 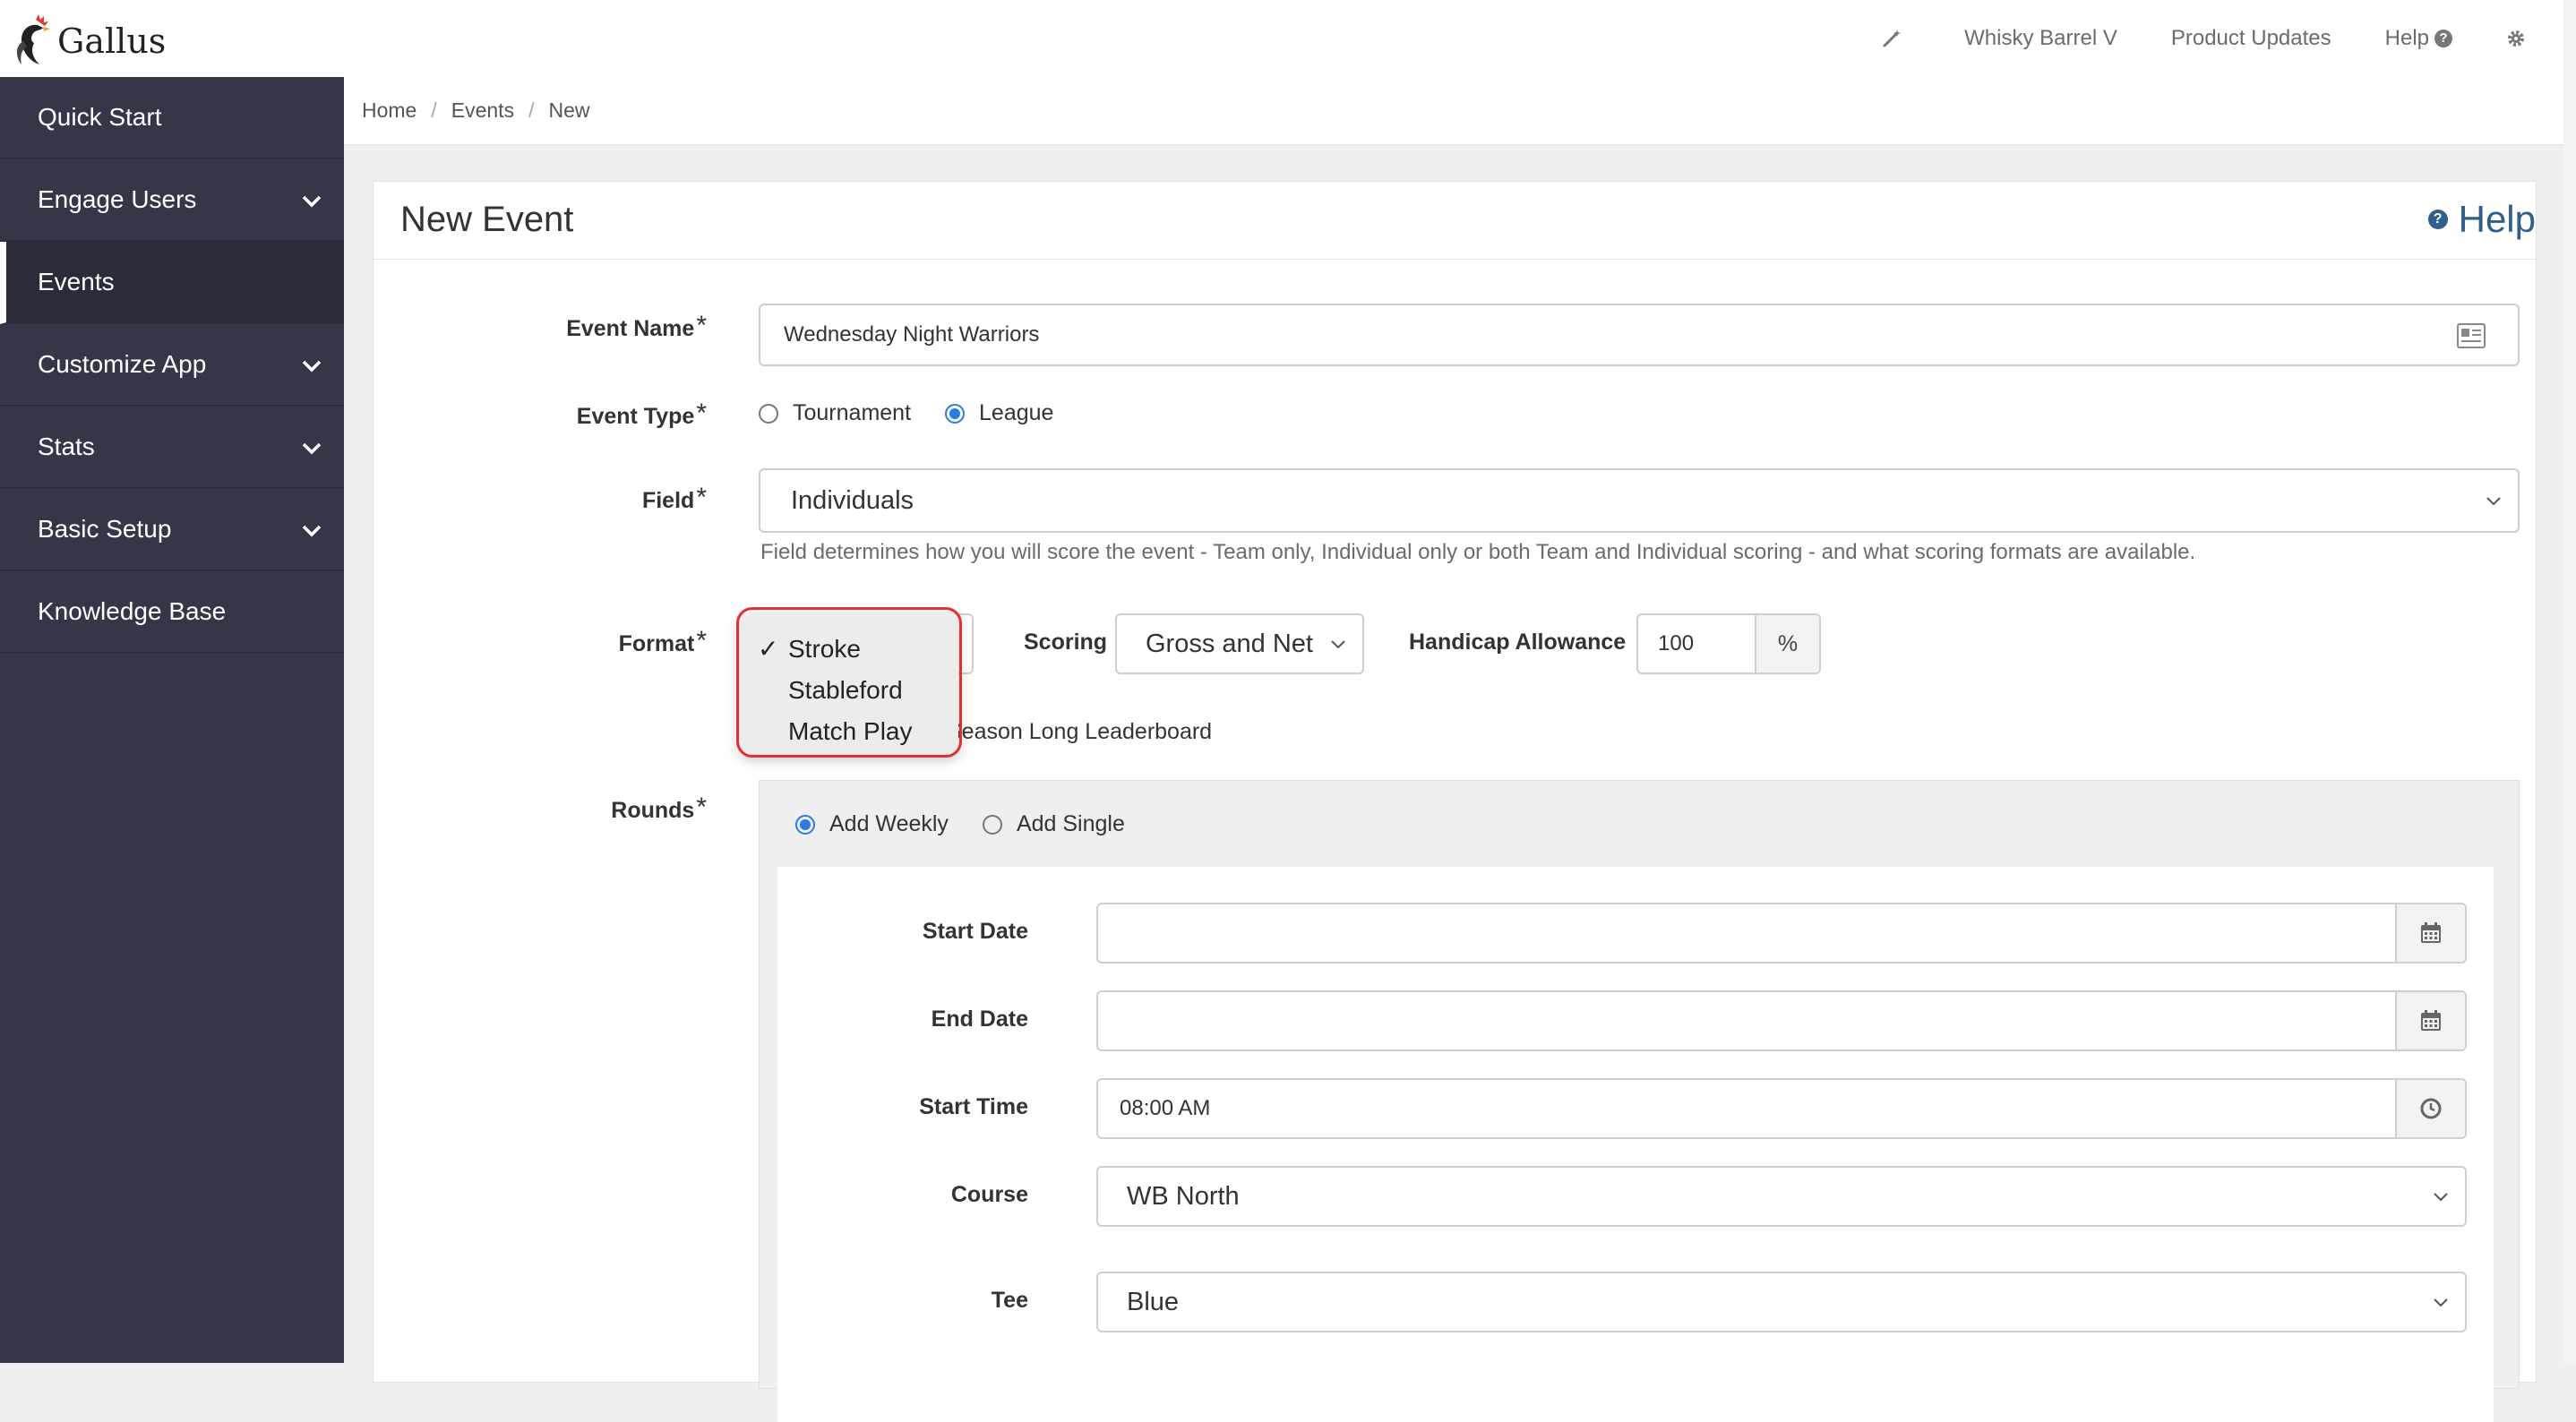 I want to click on card-divider, so click(x=1455, y=259).